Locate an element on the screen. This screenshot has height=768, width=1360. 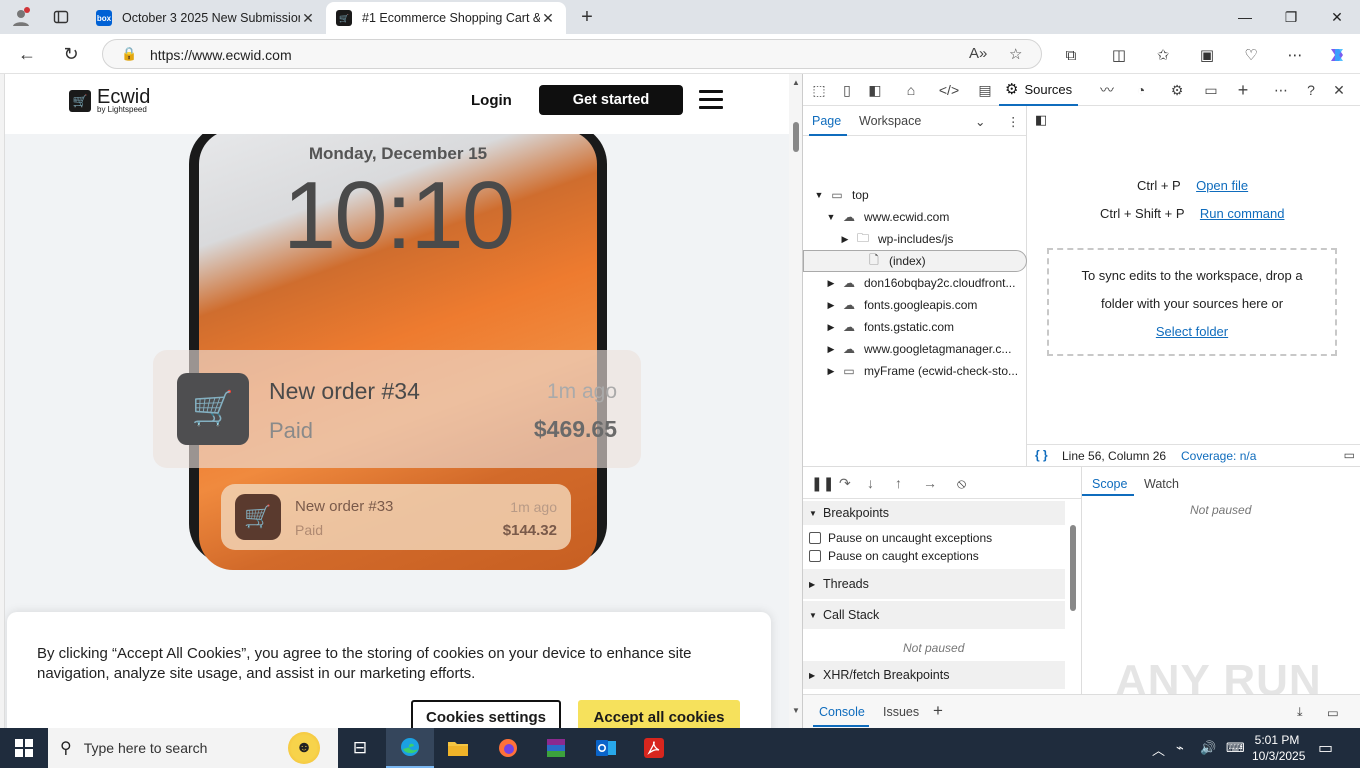
toggle-navigator-icon: ◧ is located at coordinates (1041, 120).